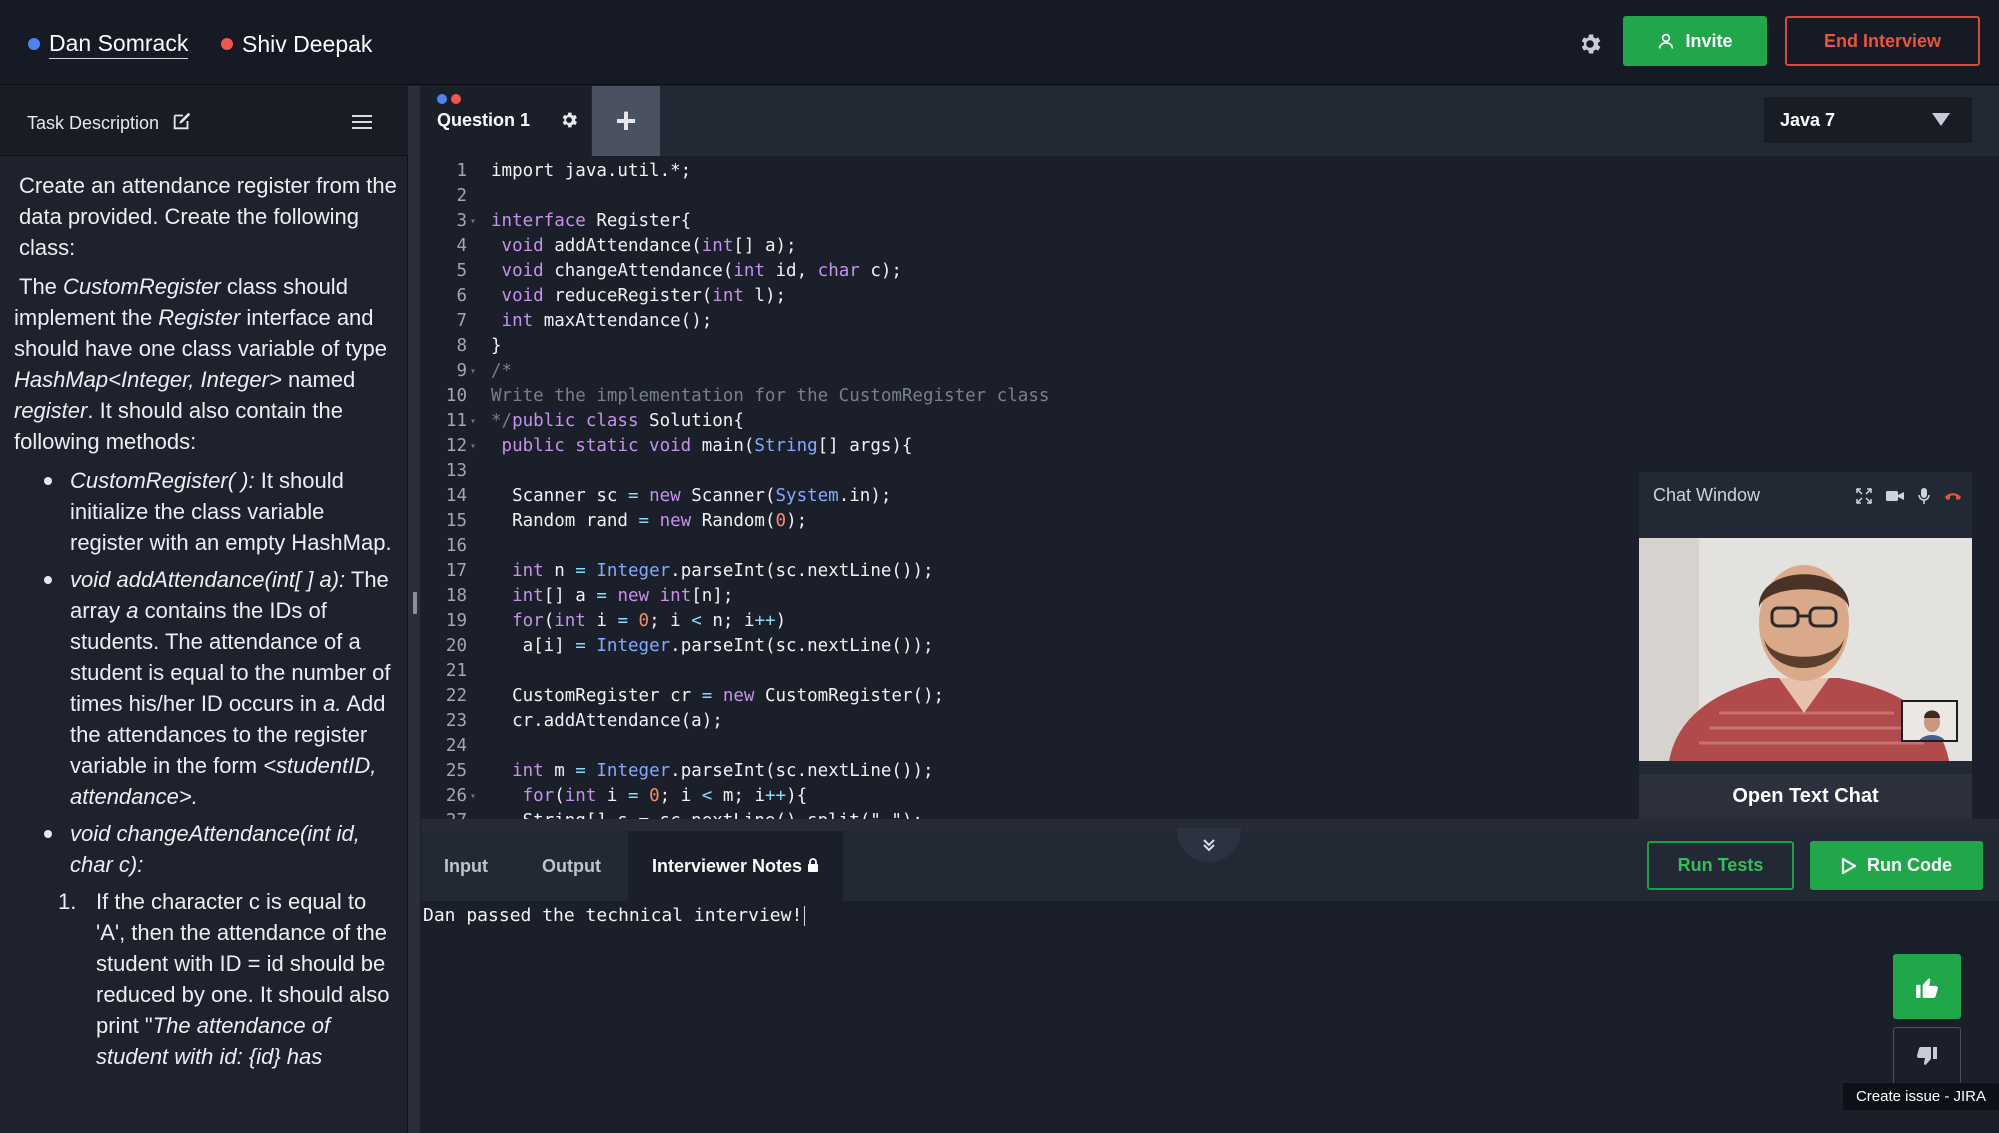  I want to click on thumbs-up-icon, so click(1927, 987).